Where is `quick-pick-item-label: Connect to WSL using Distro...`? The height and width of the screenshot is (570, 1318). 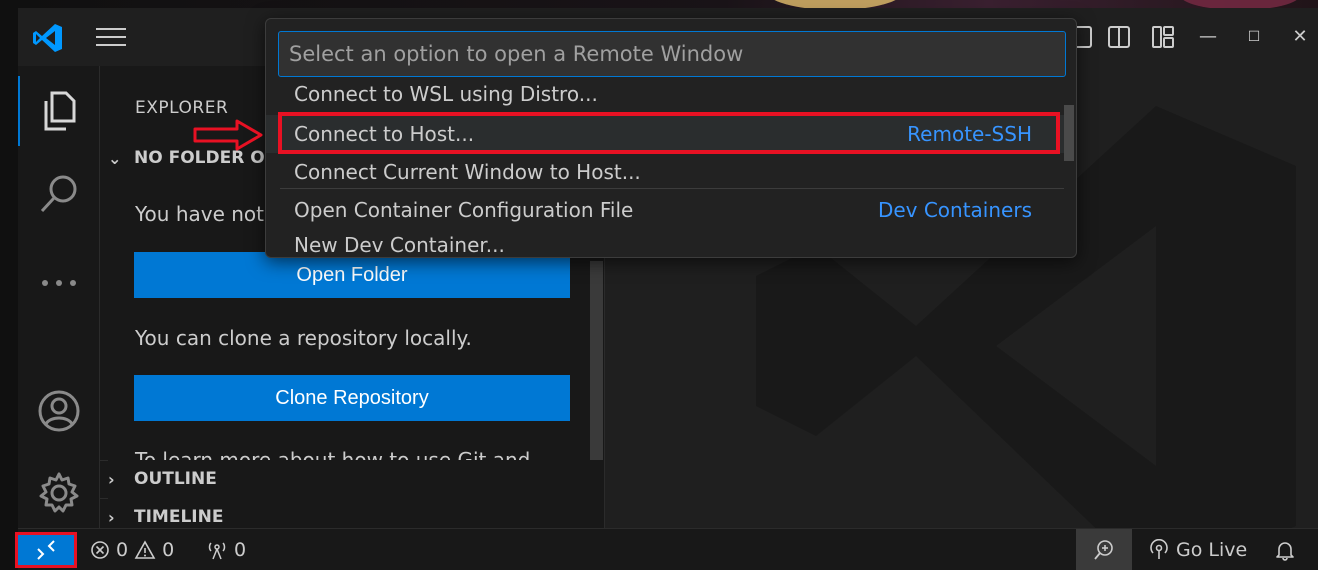 quick-pick-item-label: Connect to WSL using Distro... is located at coordinates (446, 94).